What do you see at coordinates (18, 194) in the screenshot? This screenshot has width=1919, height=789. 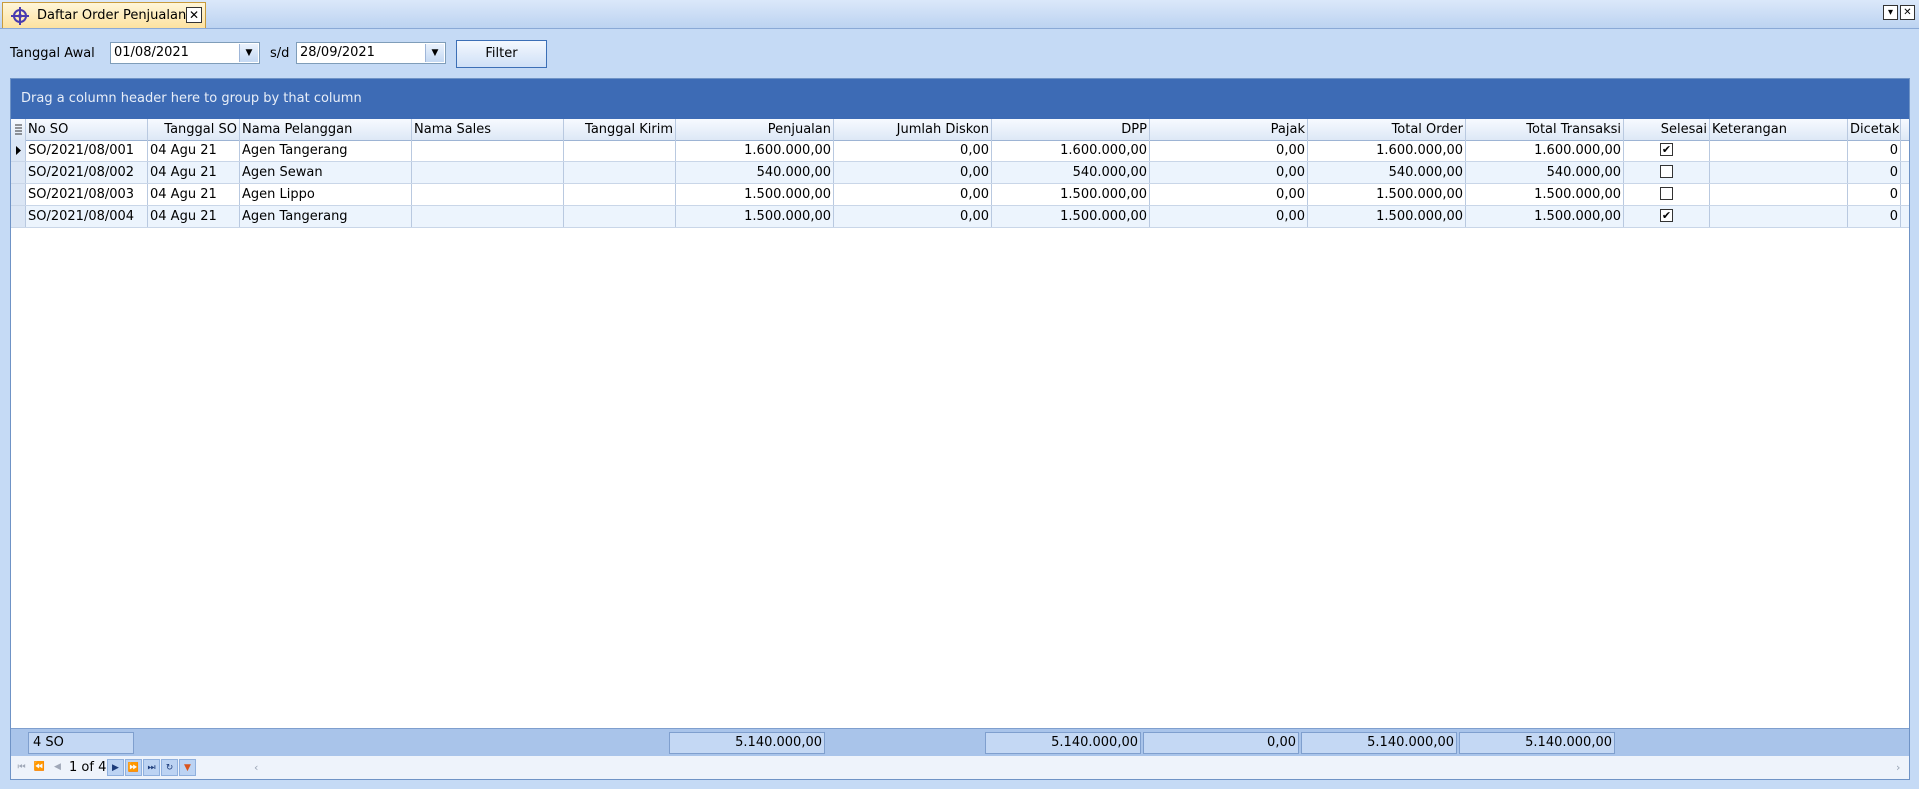 I see `row-indicator` at bounding box center [18, 194].